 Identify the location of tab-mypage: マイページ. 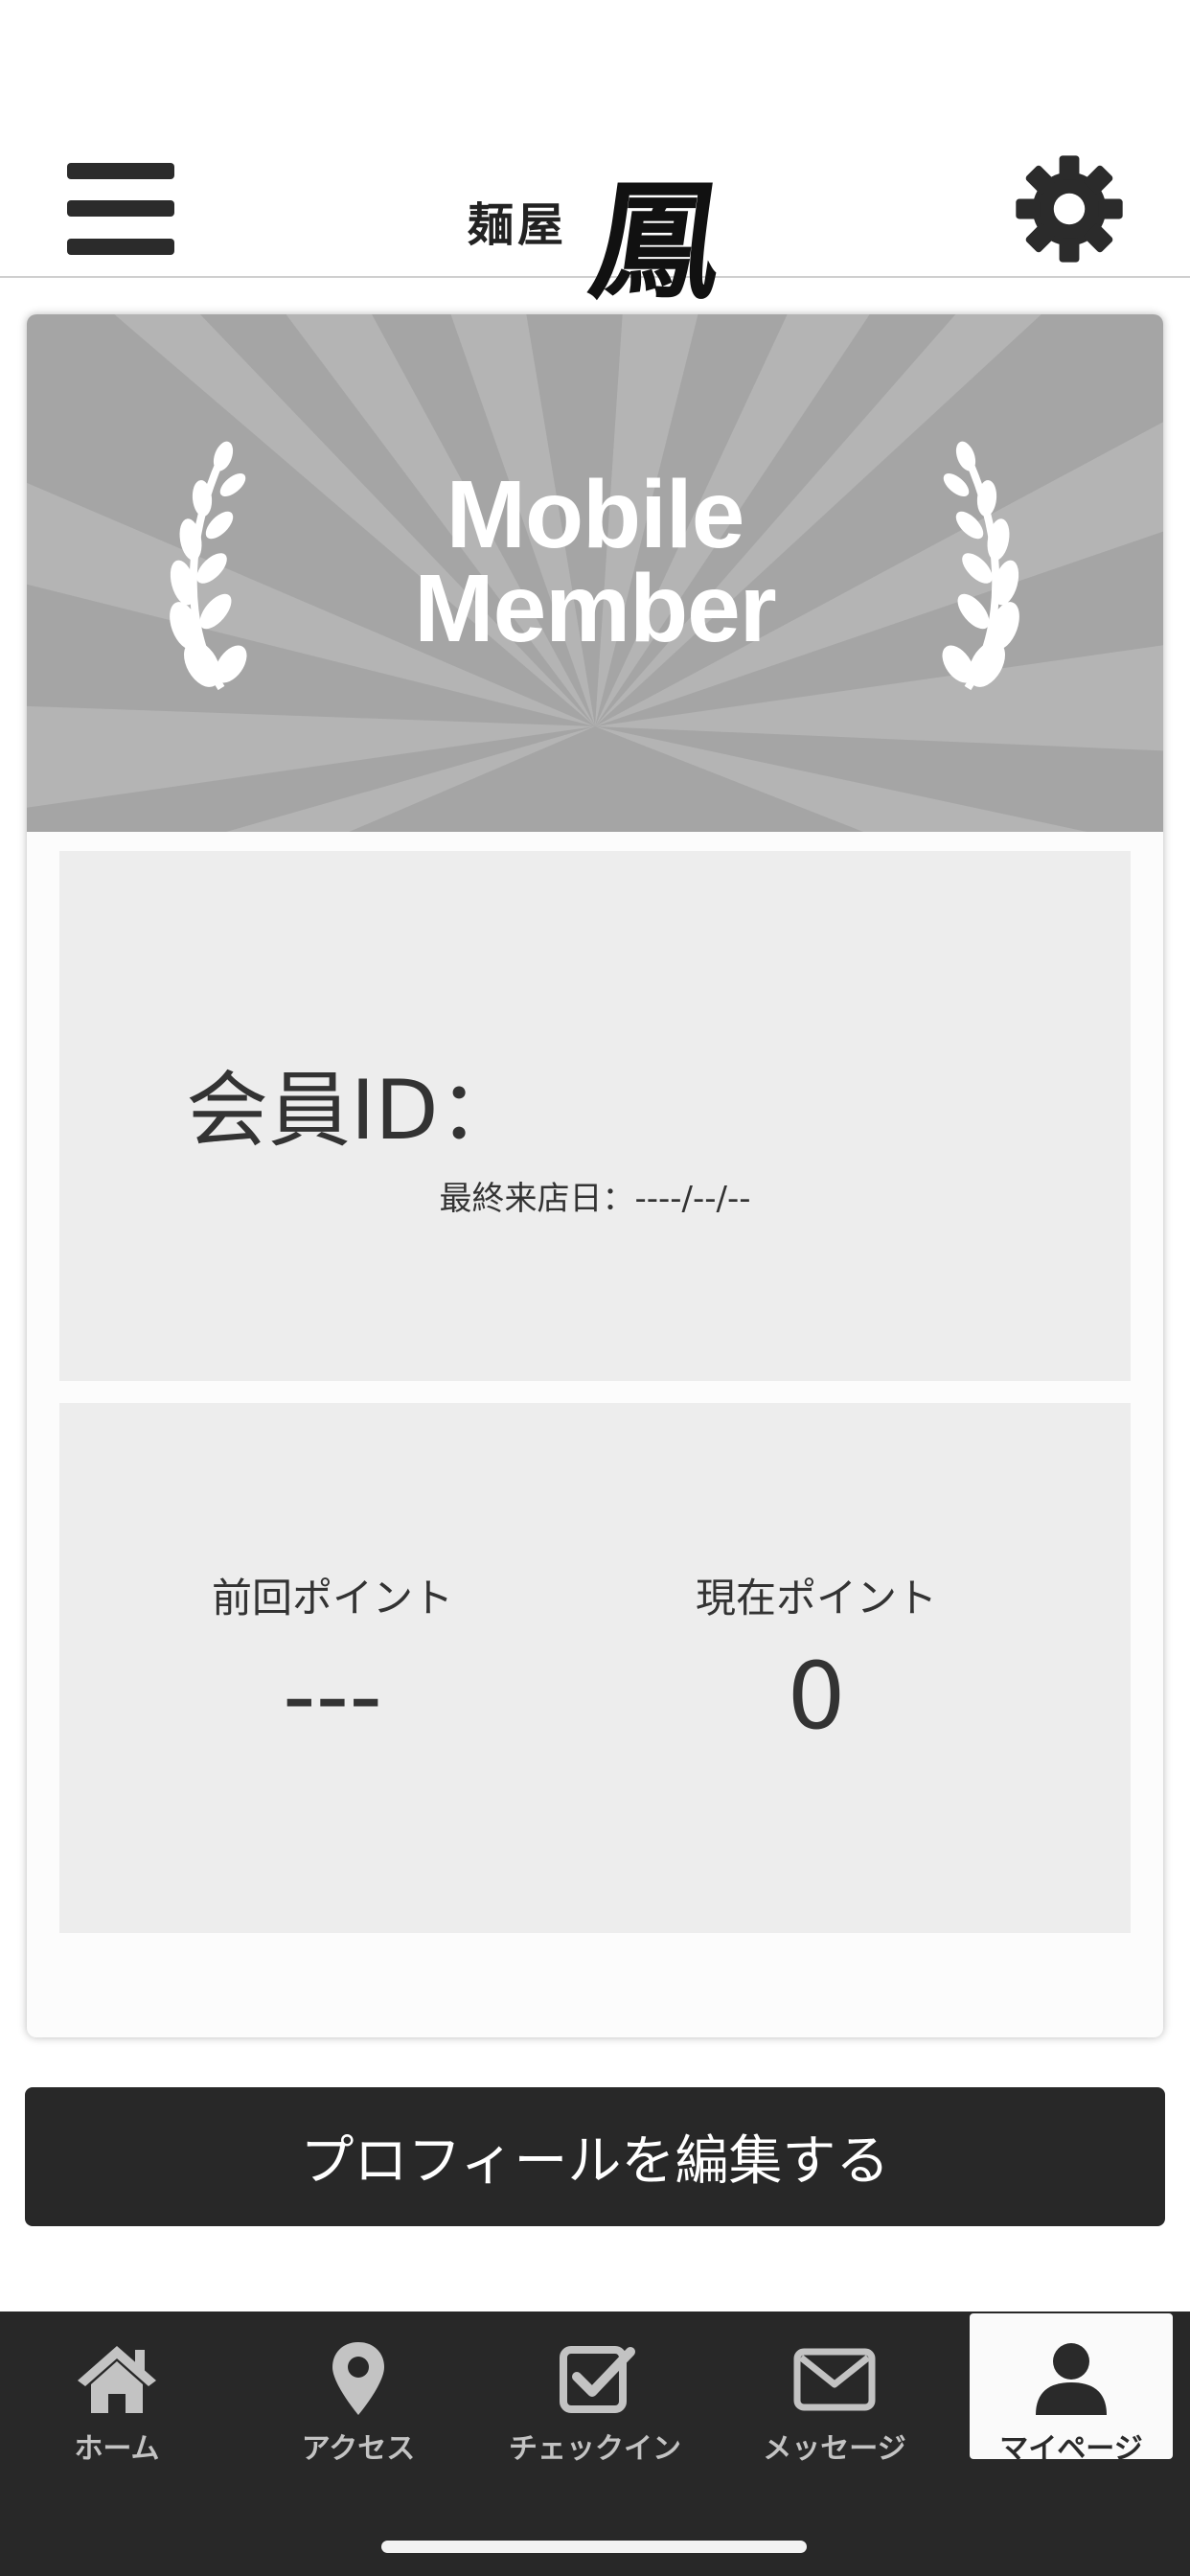
(1071, 2389).